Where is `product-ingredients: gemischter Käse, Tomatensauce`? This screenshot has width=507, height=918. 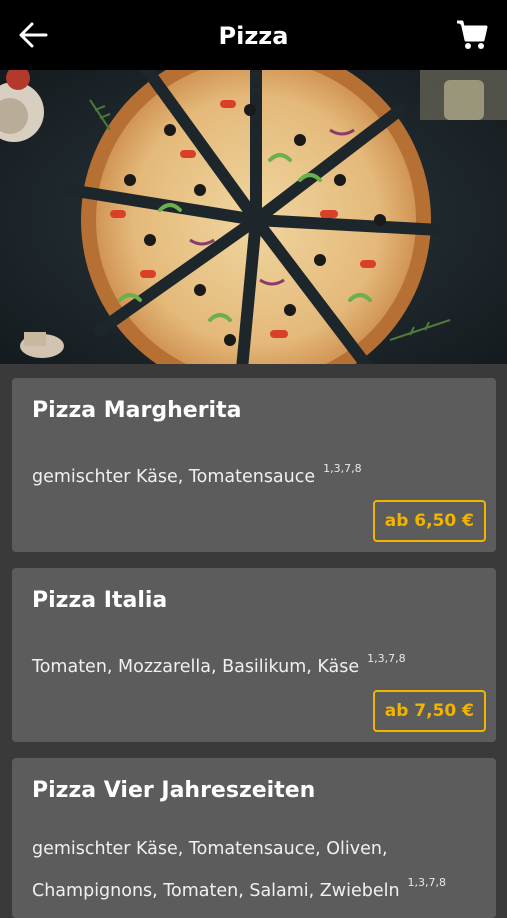
product-ingredients: gemischter Käse, Tomatensauce is located at coordinates (174, 477).